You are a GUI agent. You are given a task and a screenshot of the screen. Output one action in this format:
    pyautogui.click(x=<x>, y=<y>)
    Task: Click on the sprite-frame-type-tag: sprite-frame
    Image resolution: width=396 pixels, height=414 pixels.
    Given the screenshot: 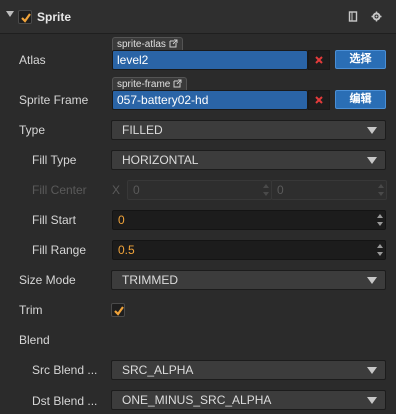 What is the action you would take?
    pyautogui.click(x=150, y=84)
    